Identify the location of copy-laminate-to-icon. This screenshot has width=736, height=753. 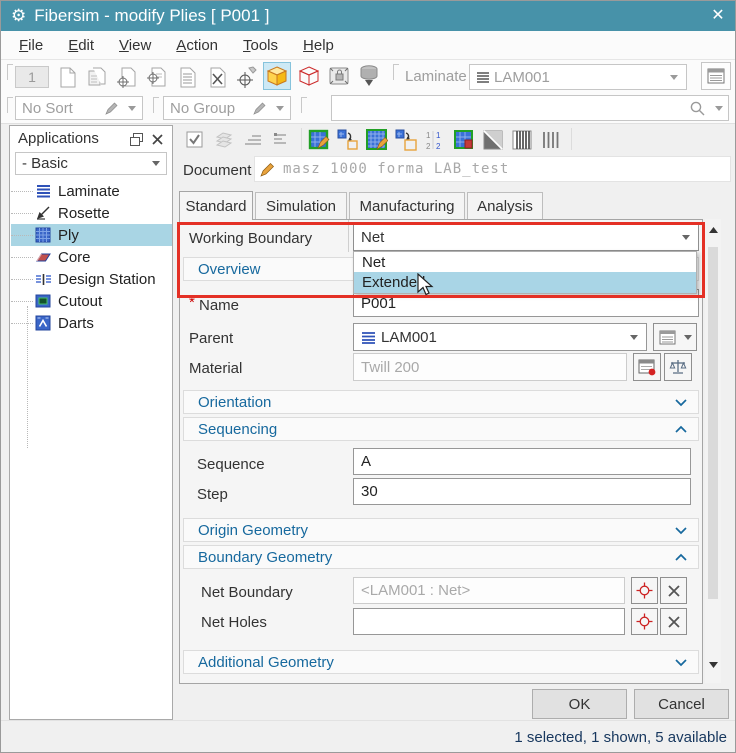
(406, 140).